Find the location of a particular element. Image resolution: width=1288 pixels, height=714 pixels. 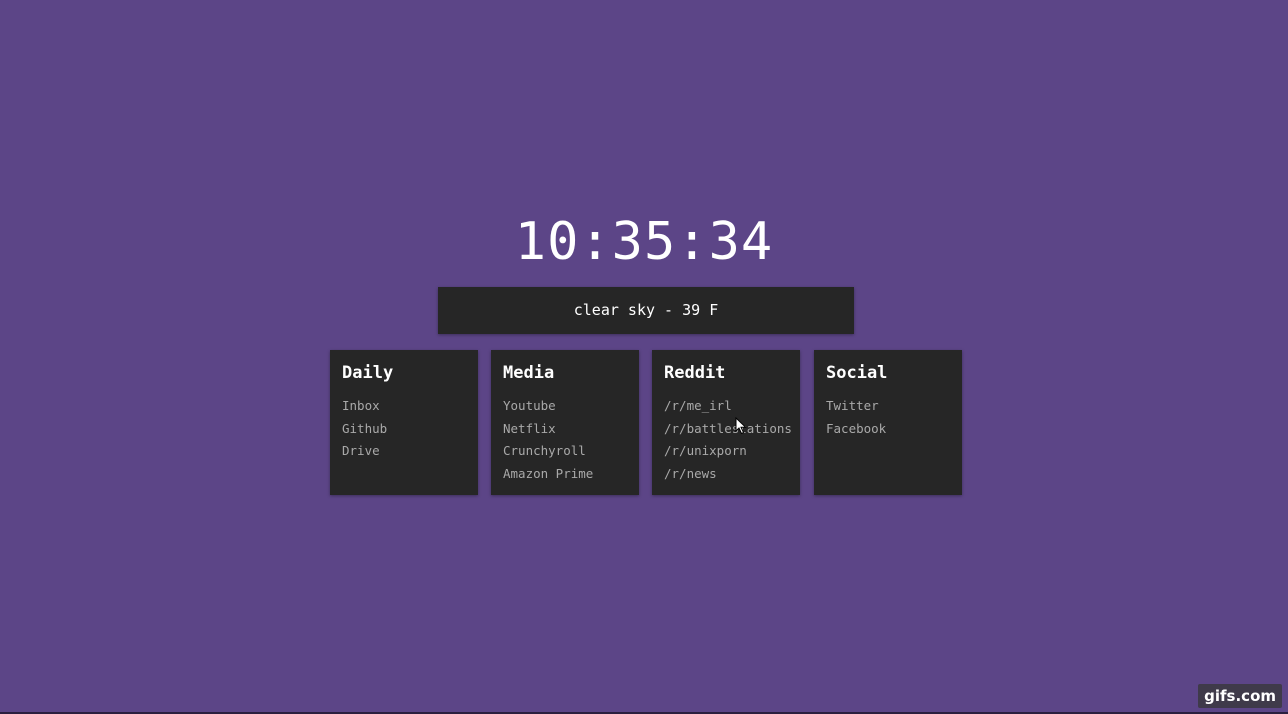

link-drive: Drive is located at coordinates (410, 451).